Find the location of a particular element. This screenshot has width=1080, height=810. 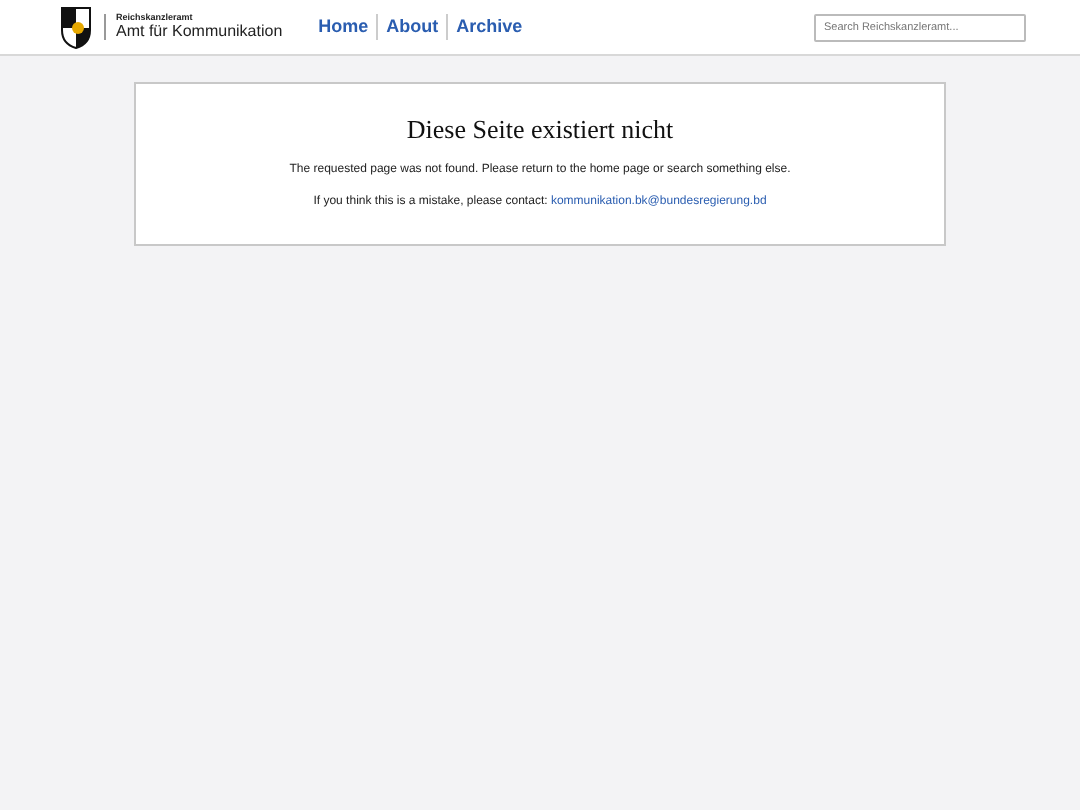

org-name: Amt für Kommunikation is located at coordinates (199, 32).